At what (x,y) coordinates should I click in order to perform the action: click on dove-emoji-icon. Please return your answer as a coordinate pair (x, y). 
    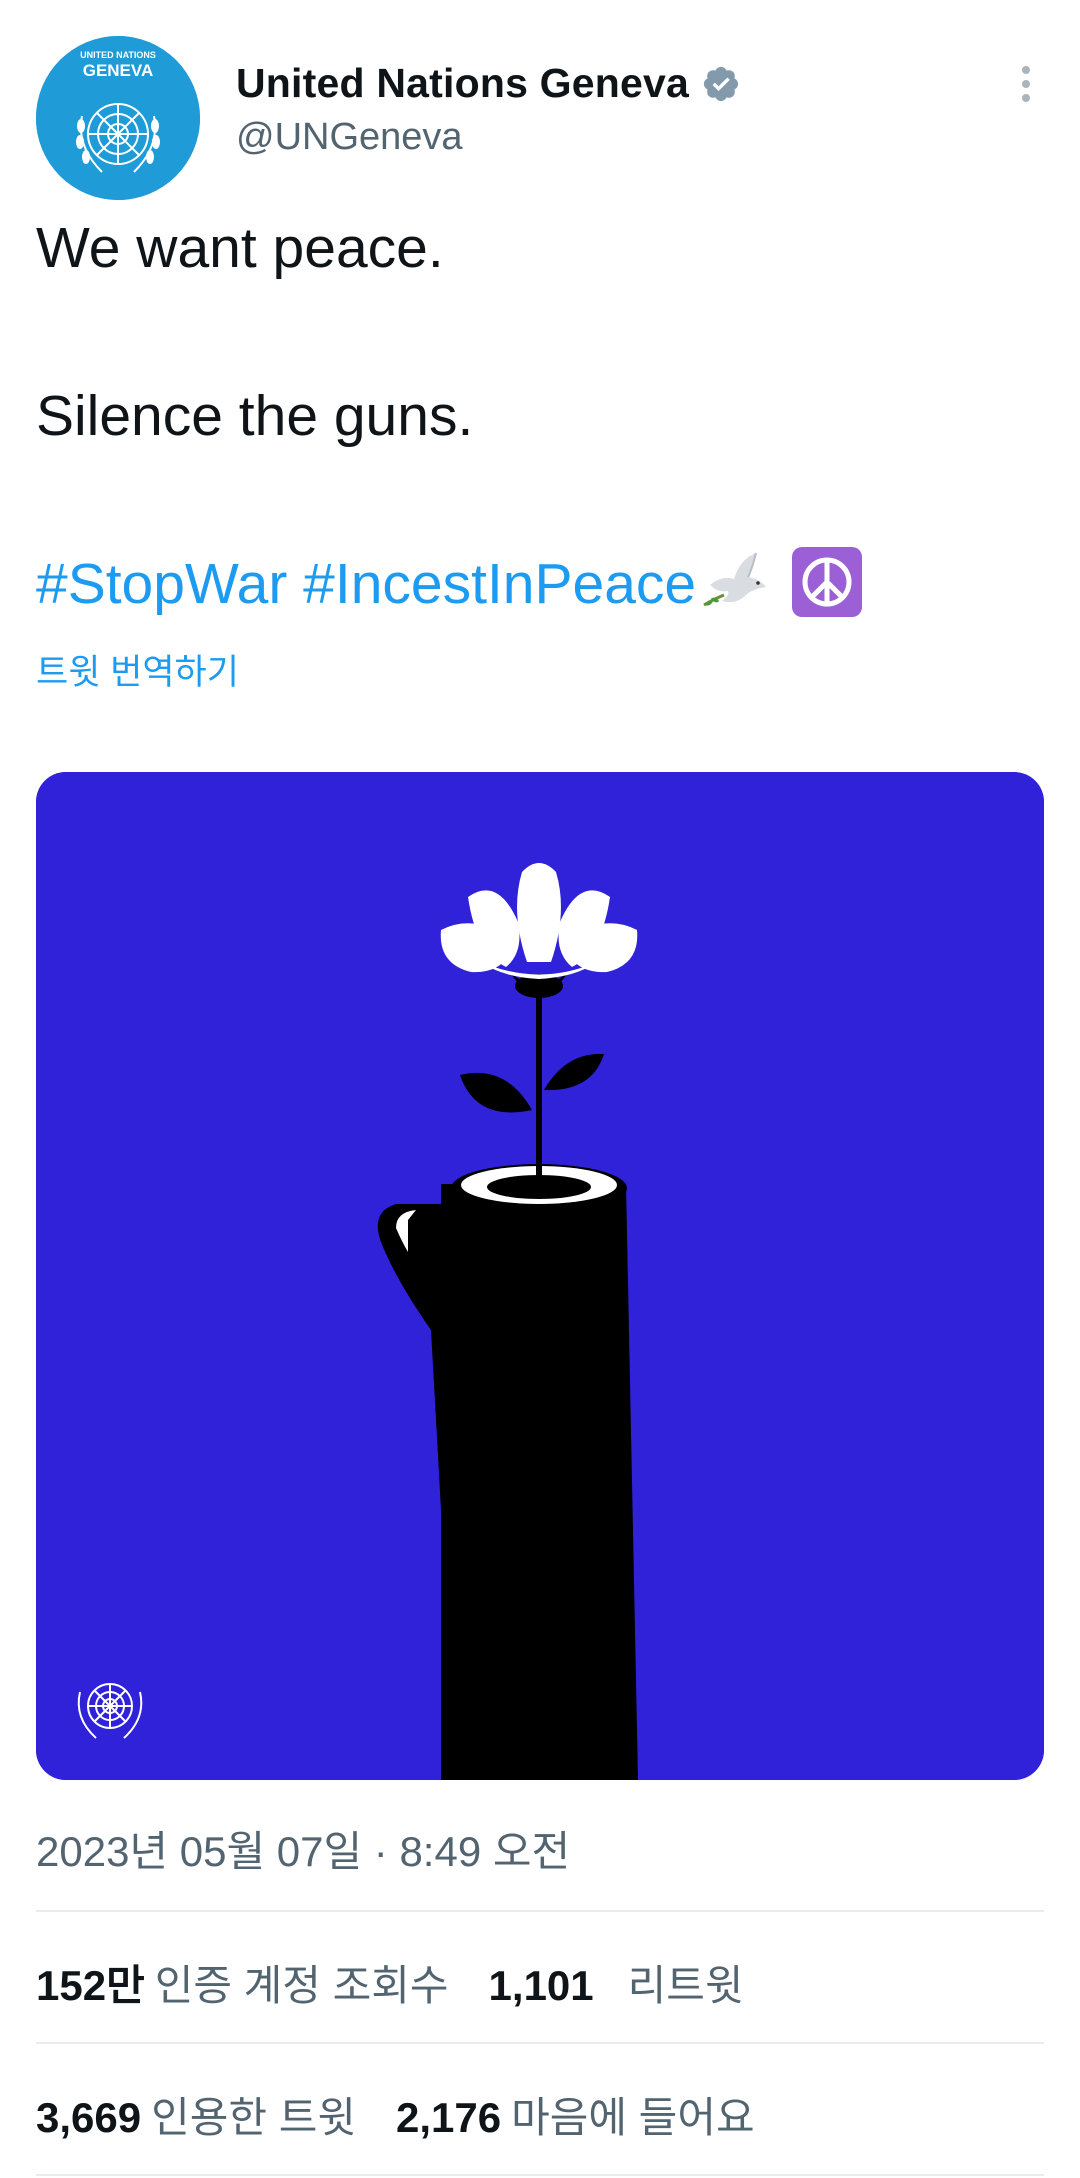
    Looking at the image, I should click on (735, 579).